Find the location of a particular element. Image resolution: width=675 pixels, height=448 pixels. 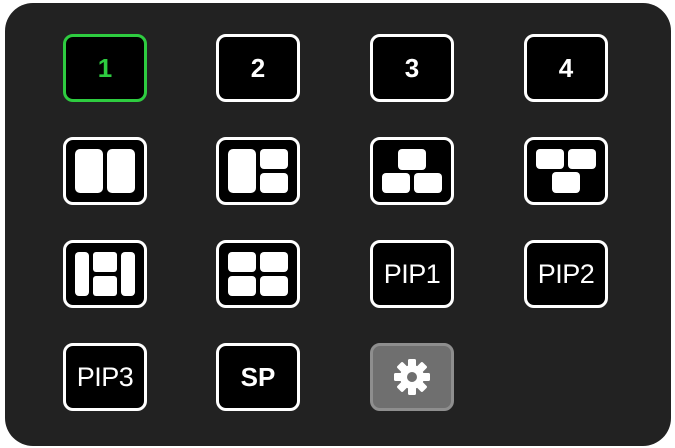

view-2-label: 2 is located at coordinates (258, 67).